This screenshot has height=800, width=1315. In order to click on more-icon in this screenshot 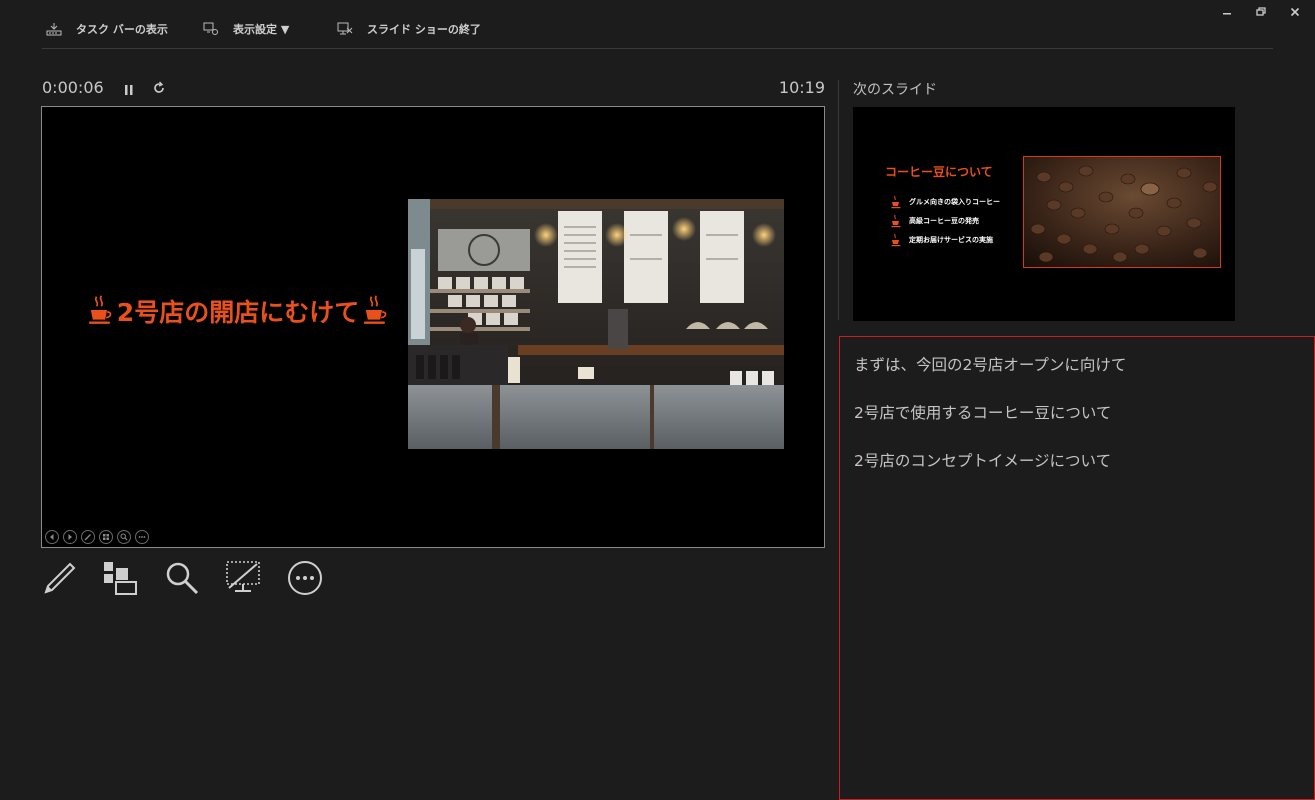, I will do `click(142, 537)`.